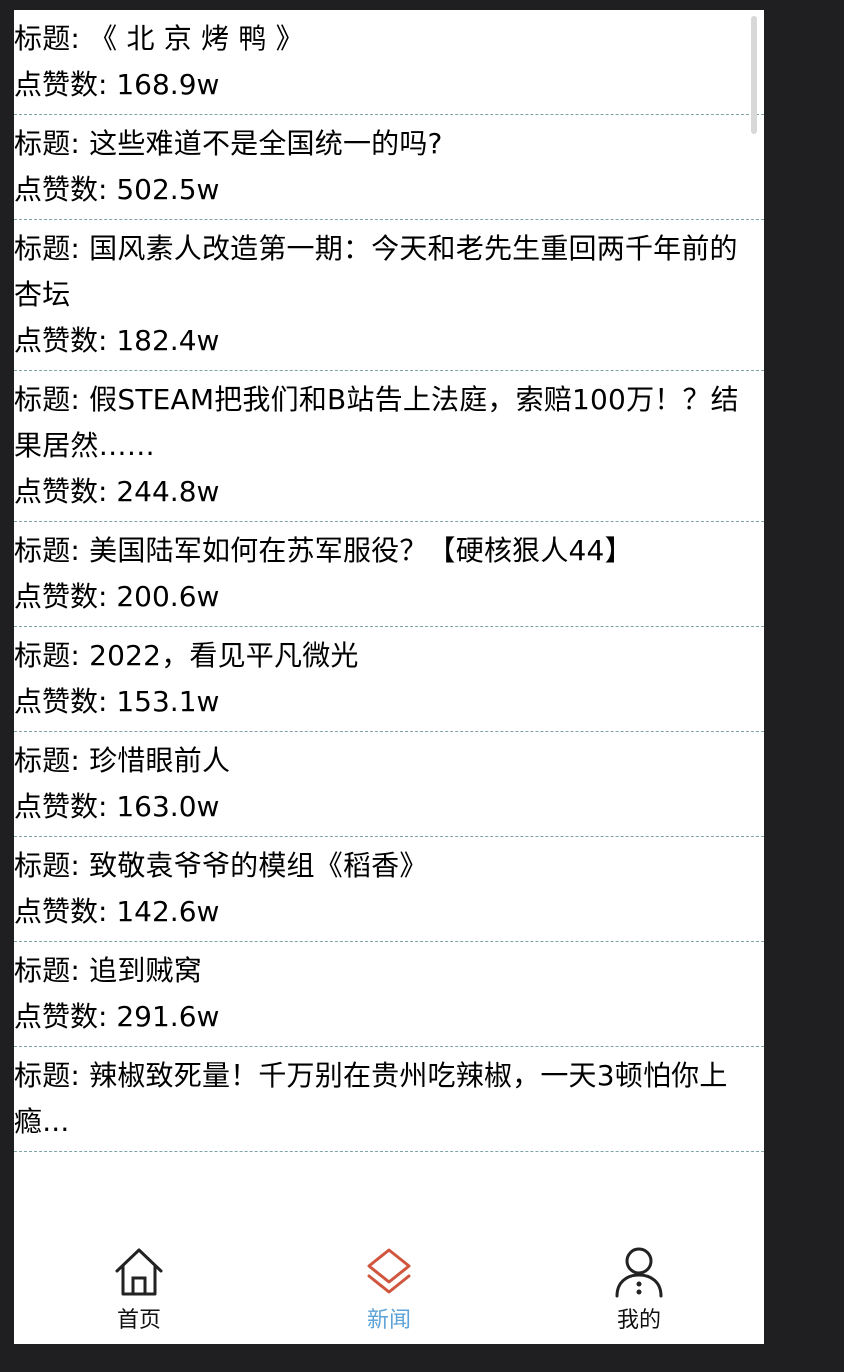 The width and height of the screenshot is (844, 1372). What do you see at coordinates (224, 655) in the screenshot?
I see `news-title-text: 2022，看见平凡微光` at bounding box center [224, 655].